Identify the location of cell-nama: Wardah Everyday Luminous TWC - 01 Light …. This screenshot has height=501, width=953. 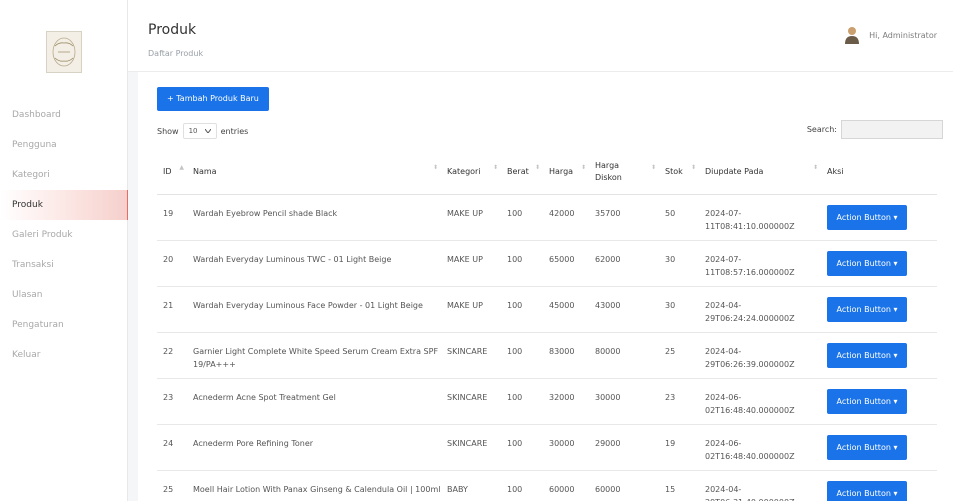
(314, 263).